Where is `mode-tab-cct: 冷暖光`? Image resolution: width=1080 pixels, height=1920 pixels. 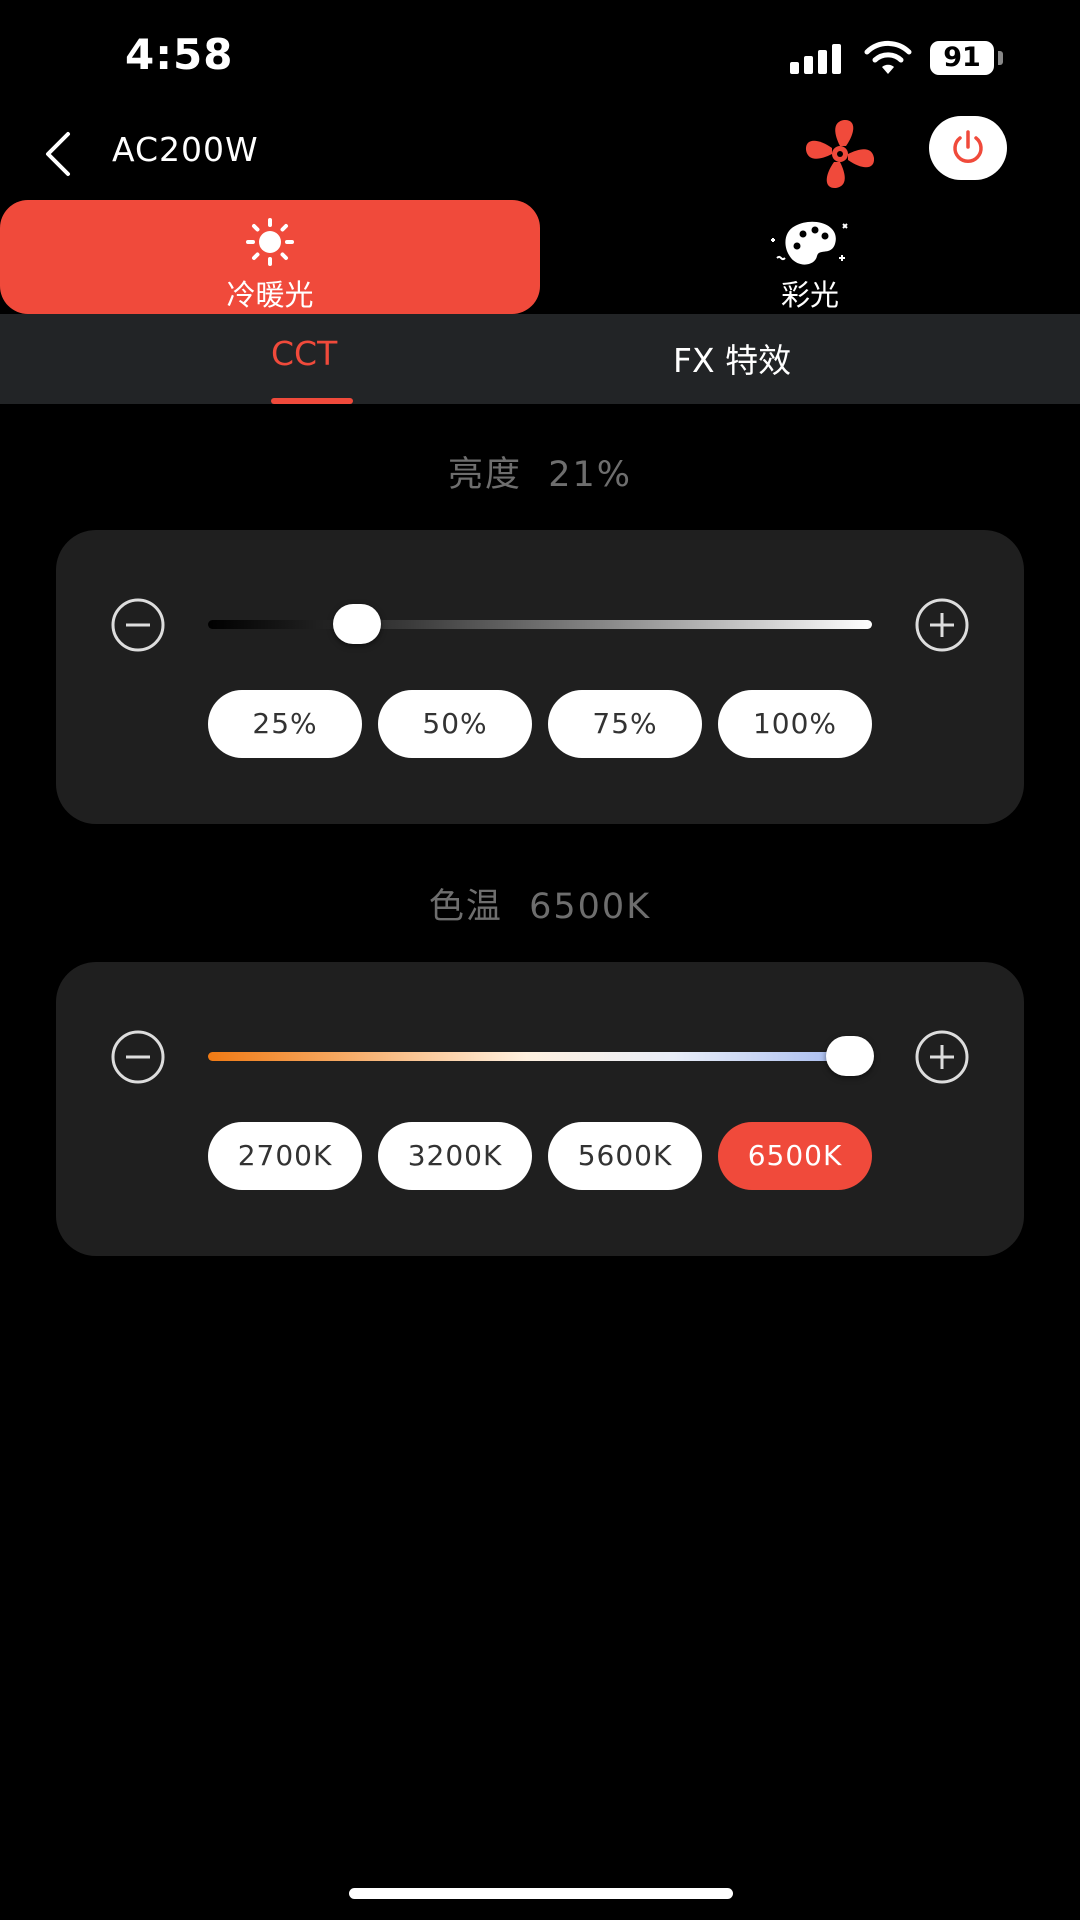 mode-tab-cct: 冷暖光 is located at coordinates (270, 257).